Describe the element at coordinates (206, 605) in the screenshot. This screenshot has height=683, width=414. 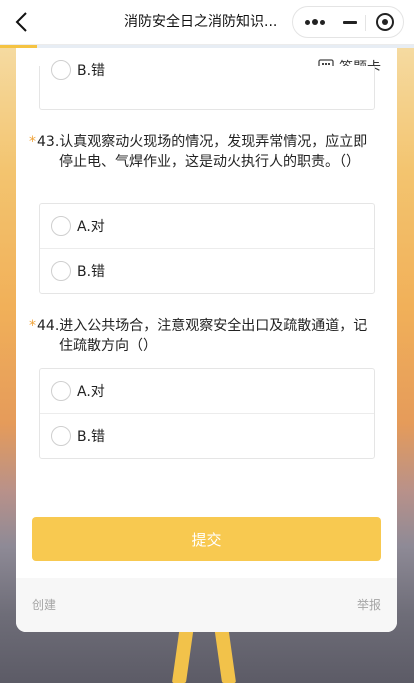
I see `card-footer: 创建 举报` at that location.